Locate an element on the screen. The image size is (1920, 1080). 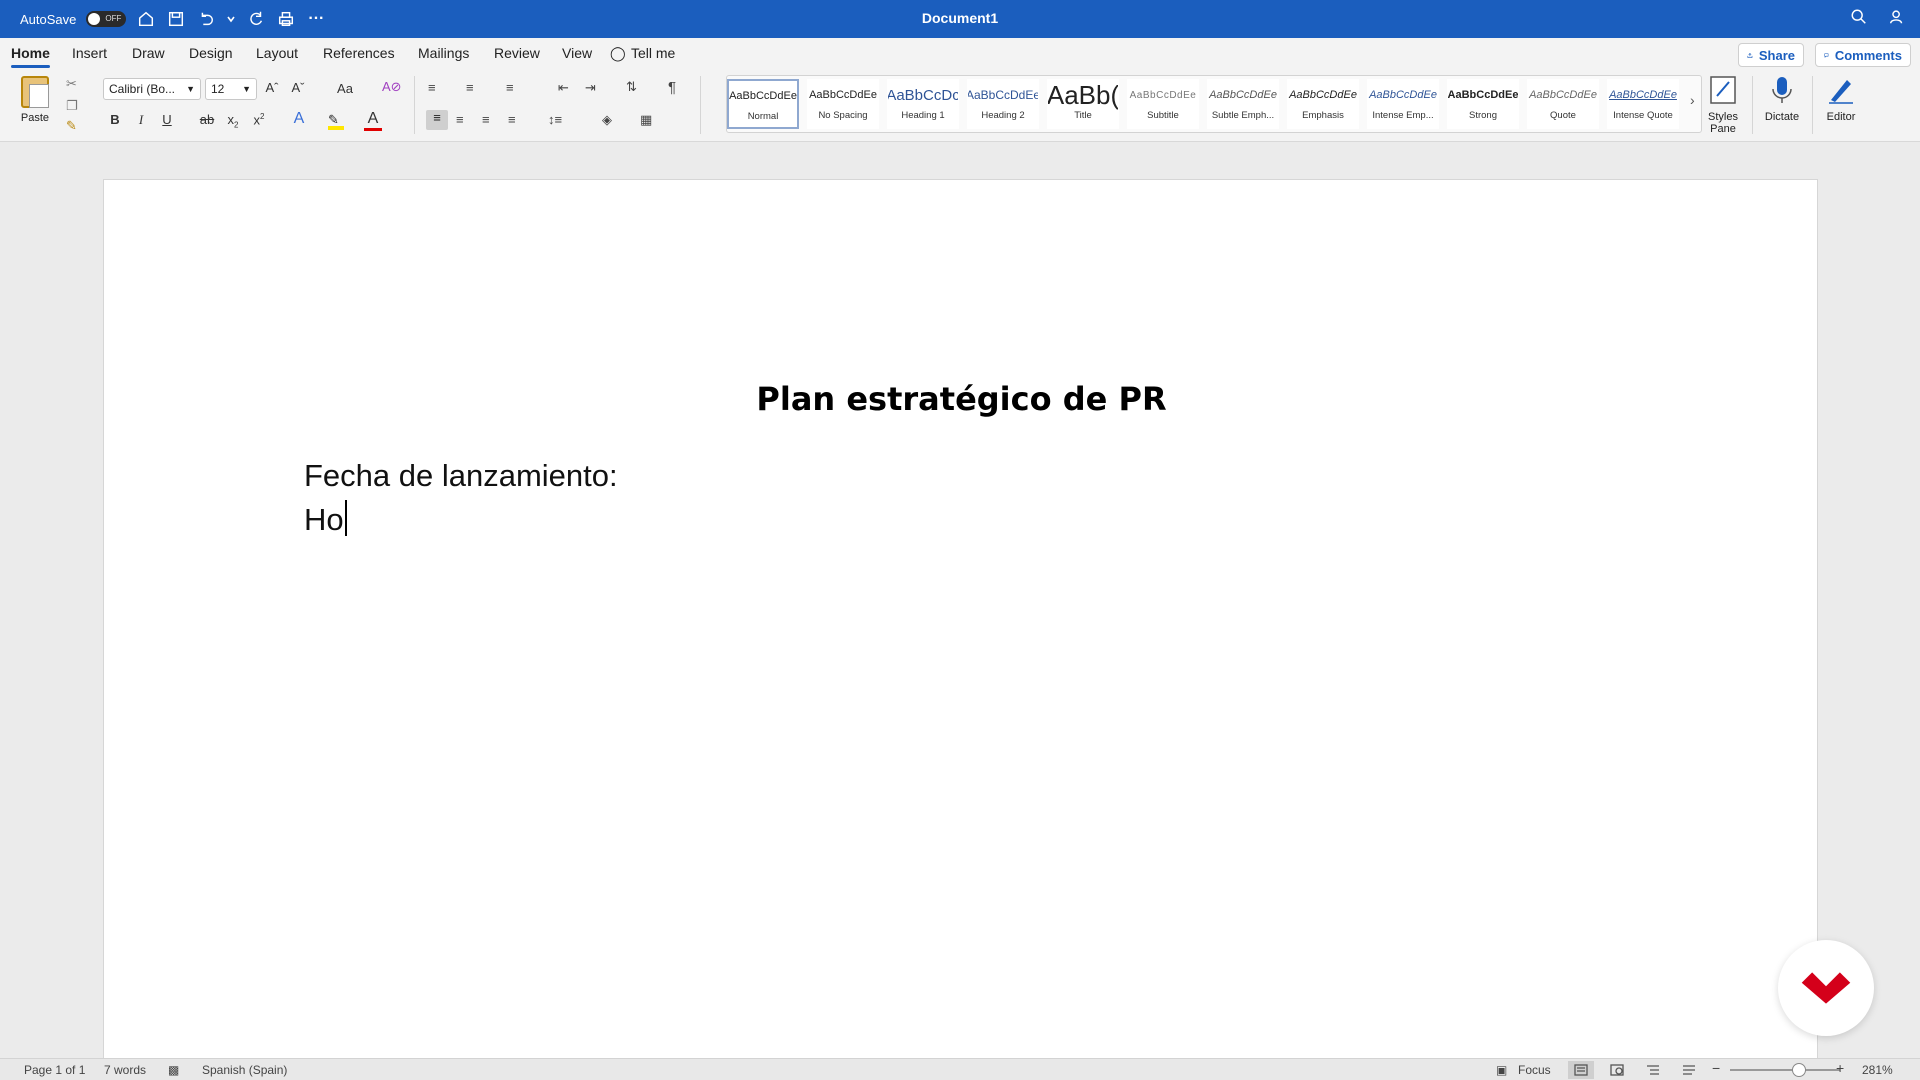
web-layout-view-button is located at coordinates (1617, 1070).